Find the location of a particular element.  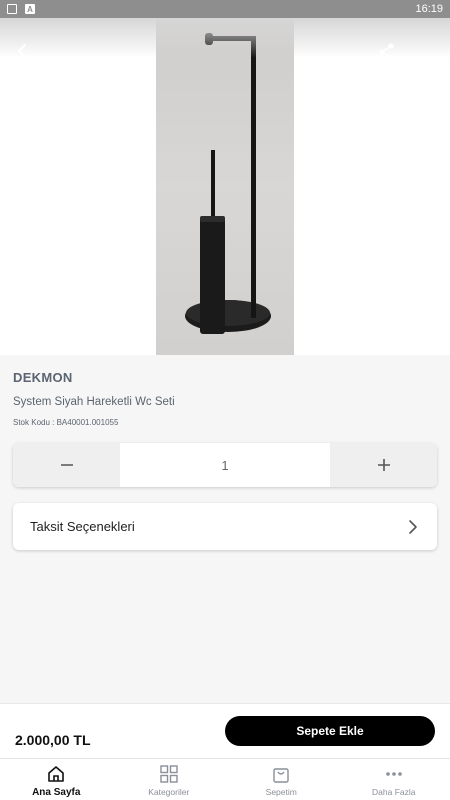

product-price: 2.000,00 TL is located at coordinates (53, 740).